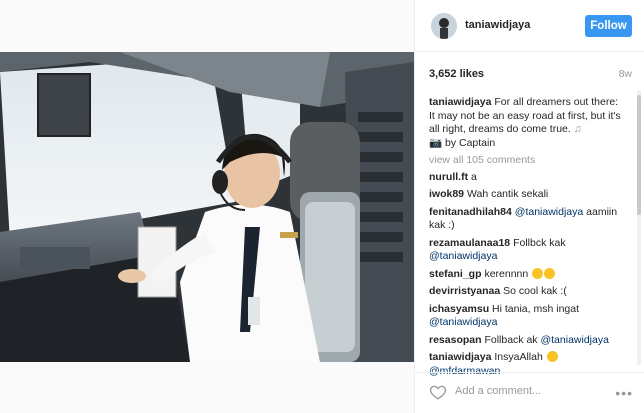  I want to click on comment-text: Hi tania, msh ingat, so click(536, 308).